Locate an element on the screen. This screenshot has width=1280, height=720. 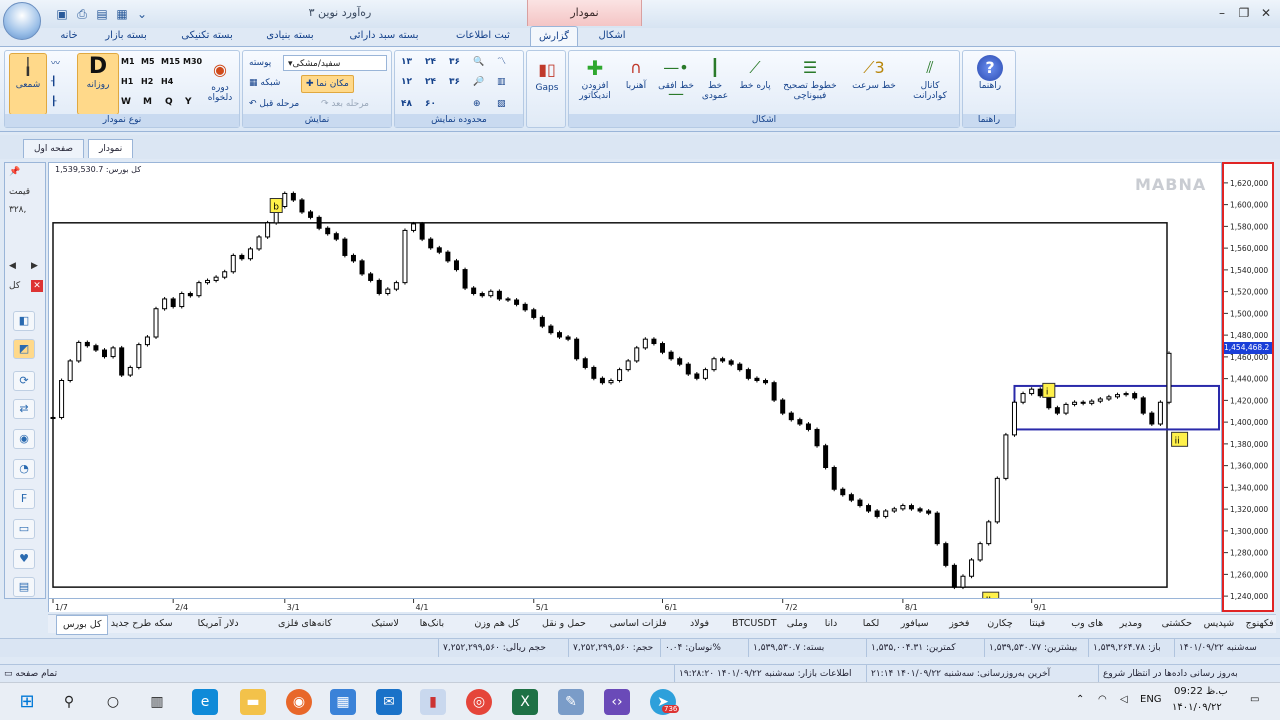
paint-icon: ✎ is located at coordinates (571, 702).